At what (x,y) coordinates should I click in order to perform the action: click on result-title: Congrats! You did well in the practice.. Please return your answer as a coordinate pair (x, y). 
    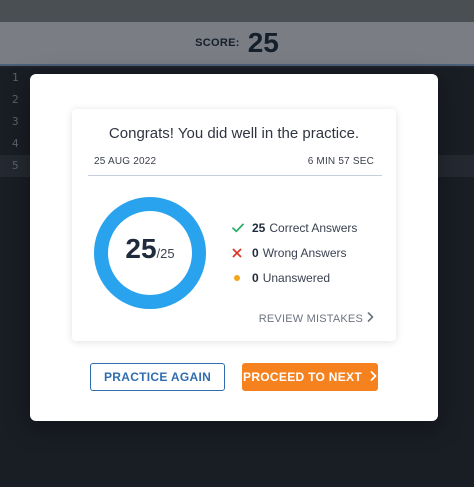
    Looking at the image, I should click on (234, 133).